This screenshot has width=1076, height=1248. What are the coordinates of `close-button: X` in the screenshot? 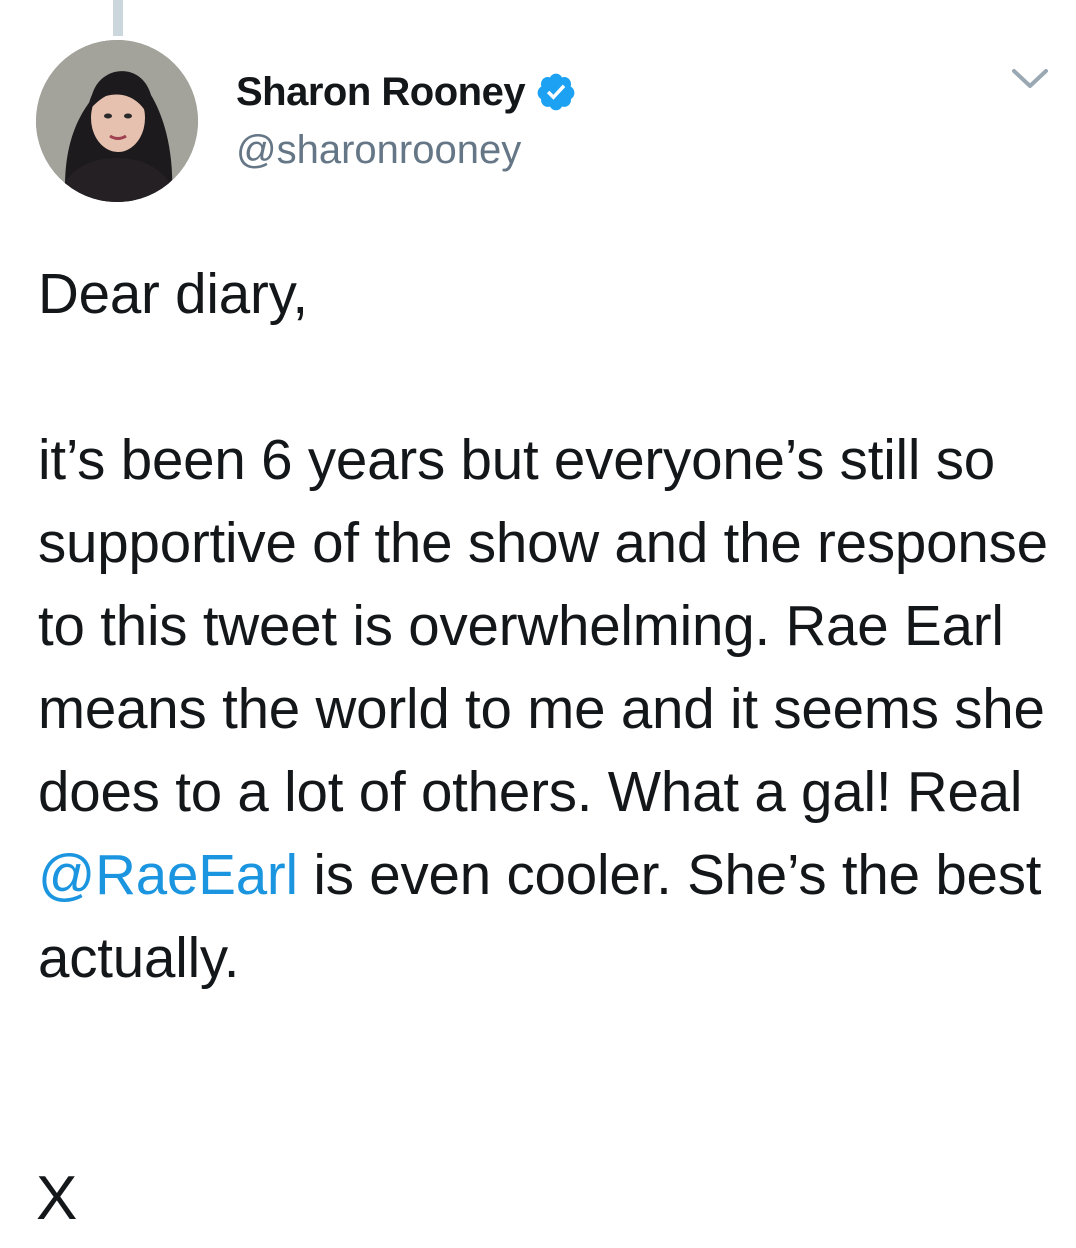 It's located at (56, 1199).